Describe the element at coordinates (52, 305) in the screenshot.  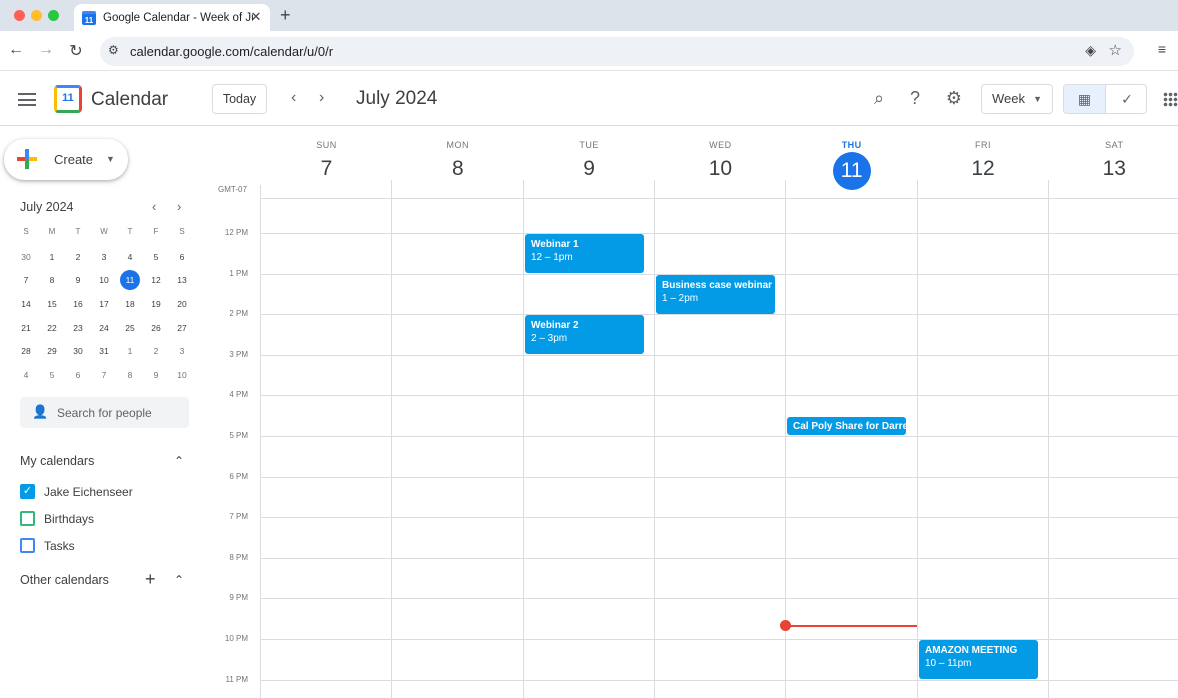
I see `mini-day: 15` at that location.